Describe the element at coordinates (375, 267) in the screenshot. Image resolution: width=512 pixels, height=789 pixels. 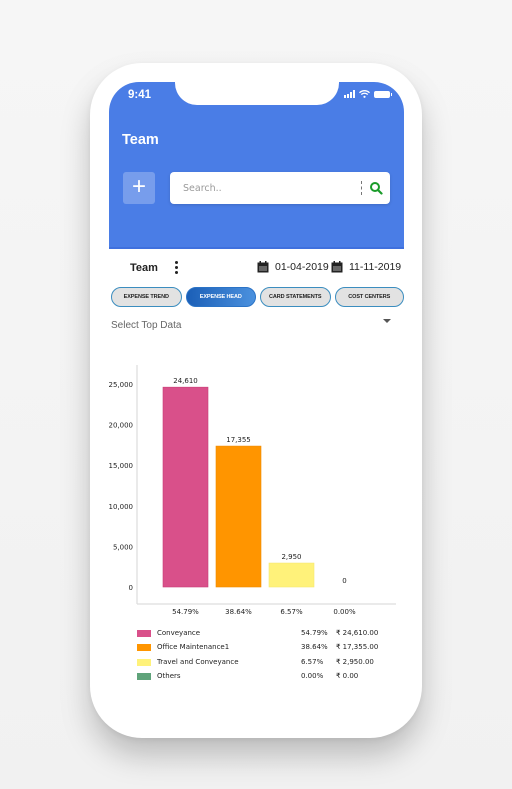
I see `date-to-value: 11-11-2019` at that location.